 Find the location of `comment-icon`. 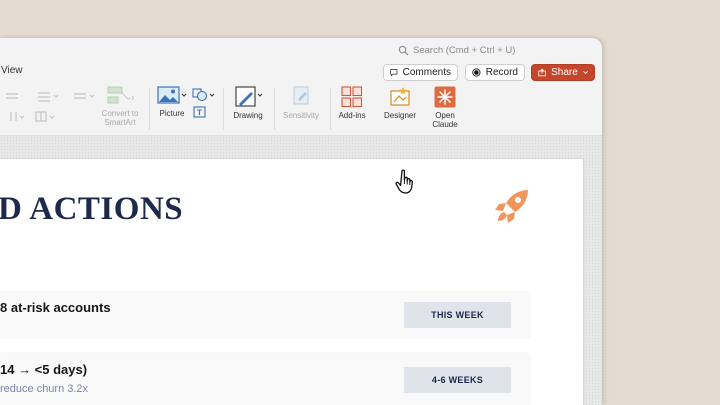

comment-icon is located at coordinates (394, 73).